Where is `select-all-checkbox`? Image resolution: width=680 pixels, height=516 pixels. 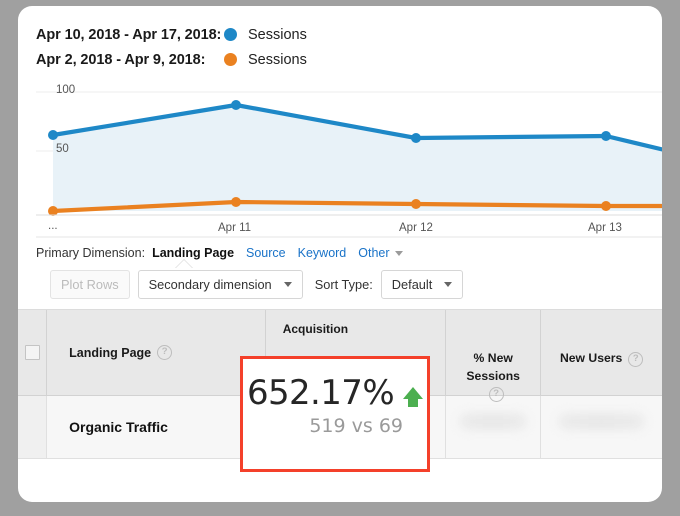 select-all-checkbox is located at coordinates (32, 352).